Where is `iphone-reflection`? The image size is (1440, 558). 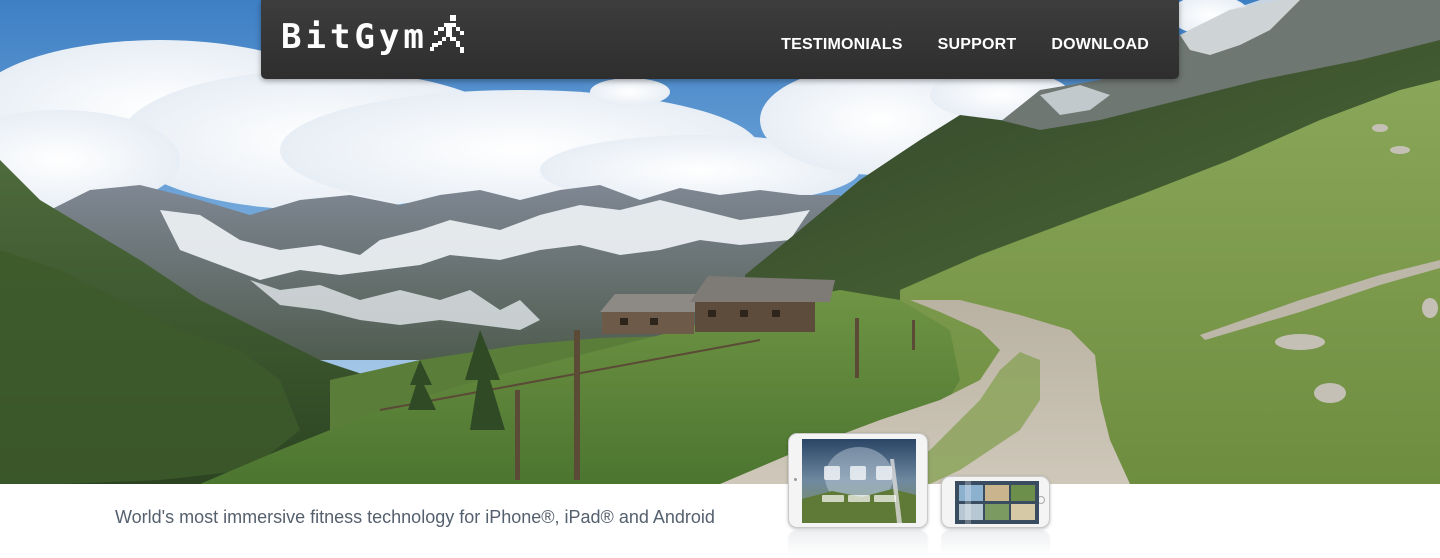 iphone-reflection is located at coordinates (995, 542).